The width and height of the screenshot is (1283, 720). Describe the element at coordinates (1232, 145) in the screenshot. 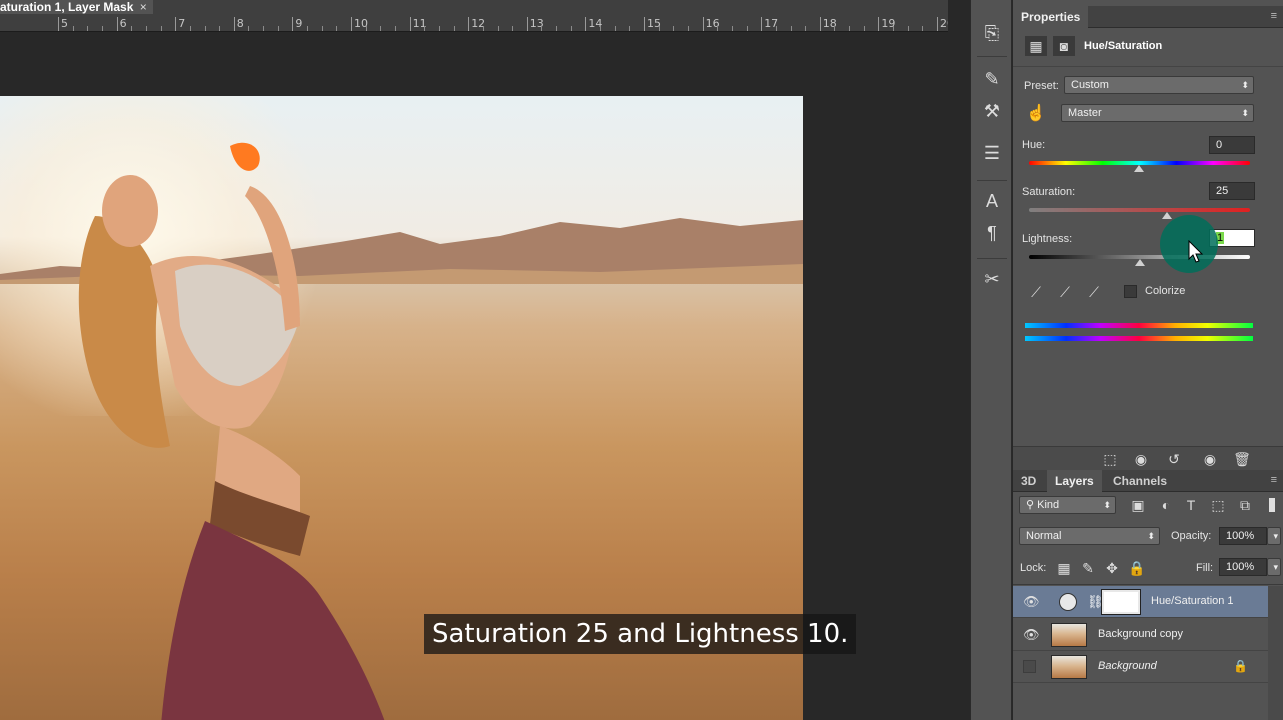

I see `hue-input: 0` at that location.